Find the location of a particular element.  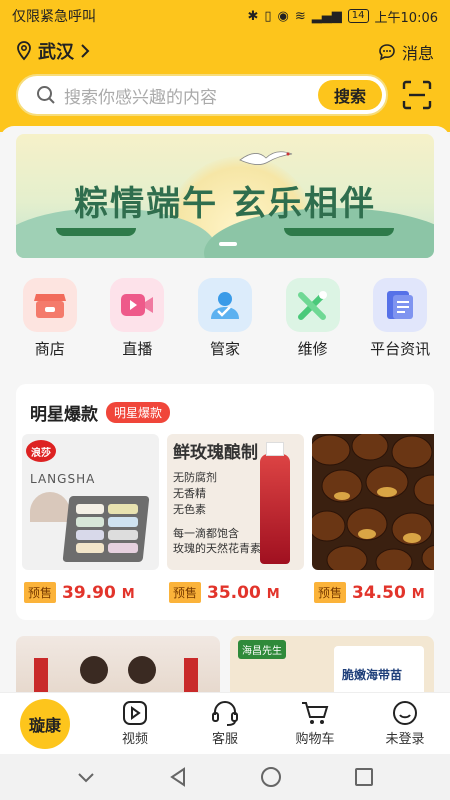

tab-label: 购物车 is located at coordinates (315, 739).